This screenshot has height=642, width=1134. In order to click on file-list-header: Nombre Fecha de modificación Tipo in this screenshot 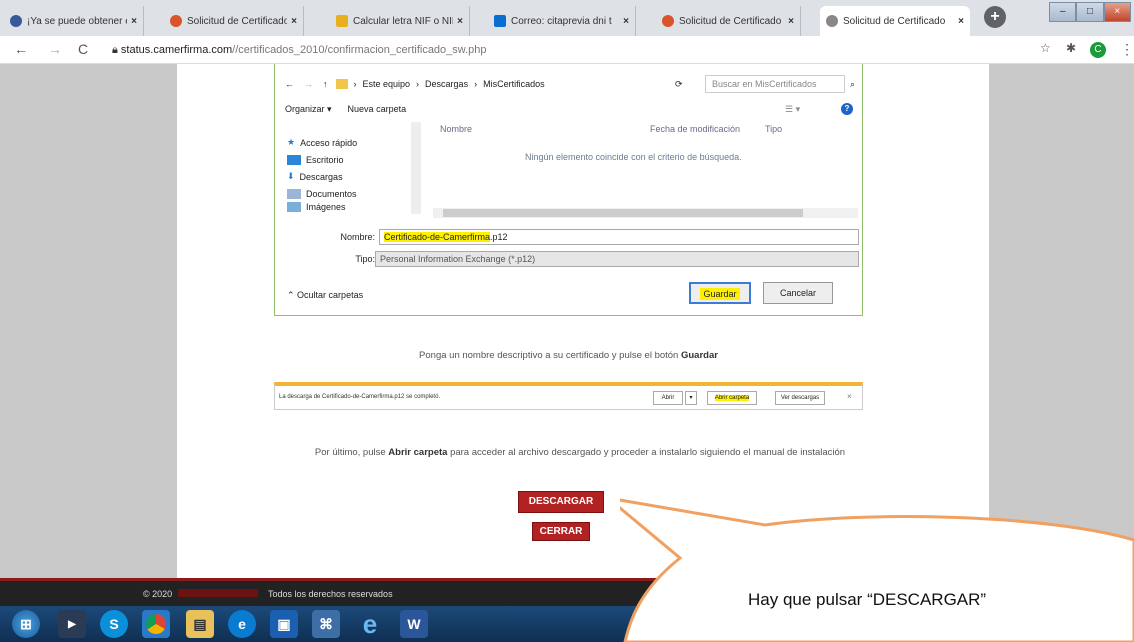, I will do `click(645, 129)`.